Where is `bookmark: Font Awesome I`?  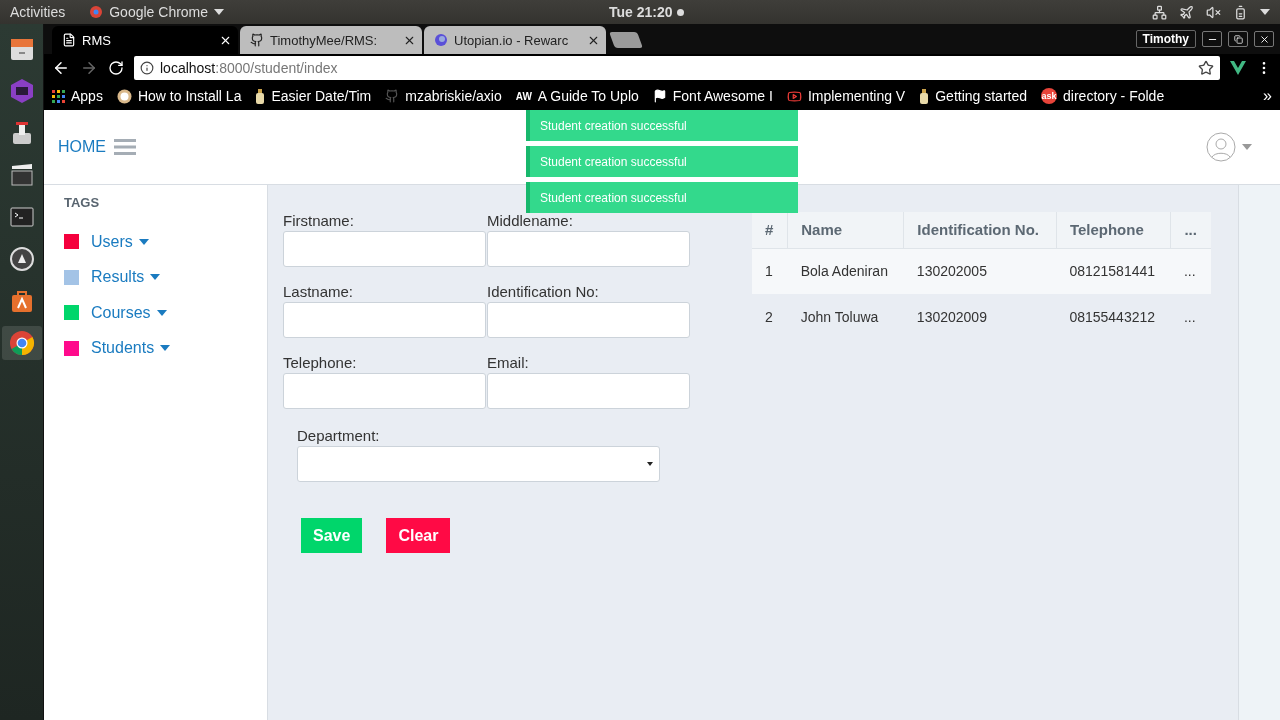 bookmark: Font Awesome I is located at coordinates (712, 96).